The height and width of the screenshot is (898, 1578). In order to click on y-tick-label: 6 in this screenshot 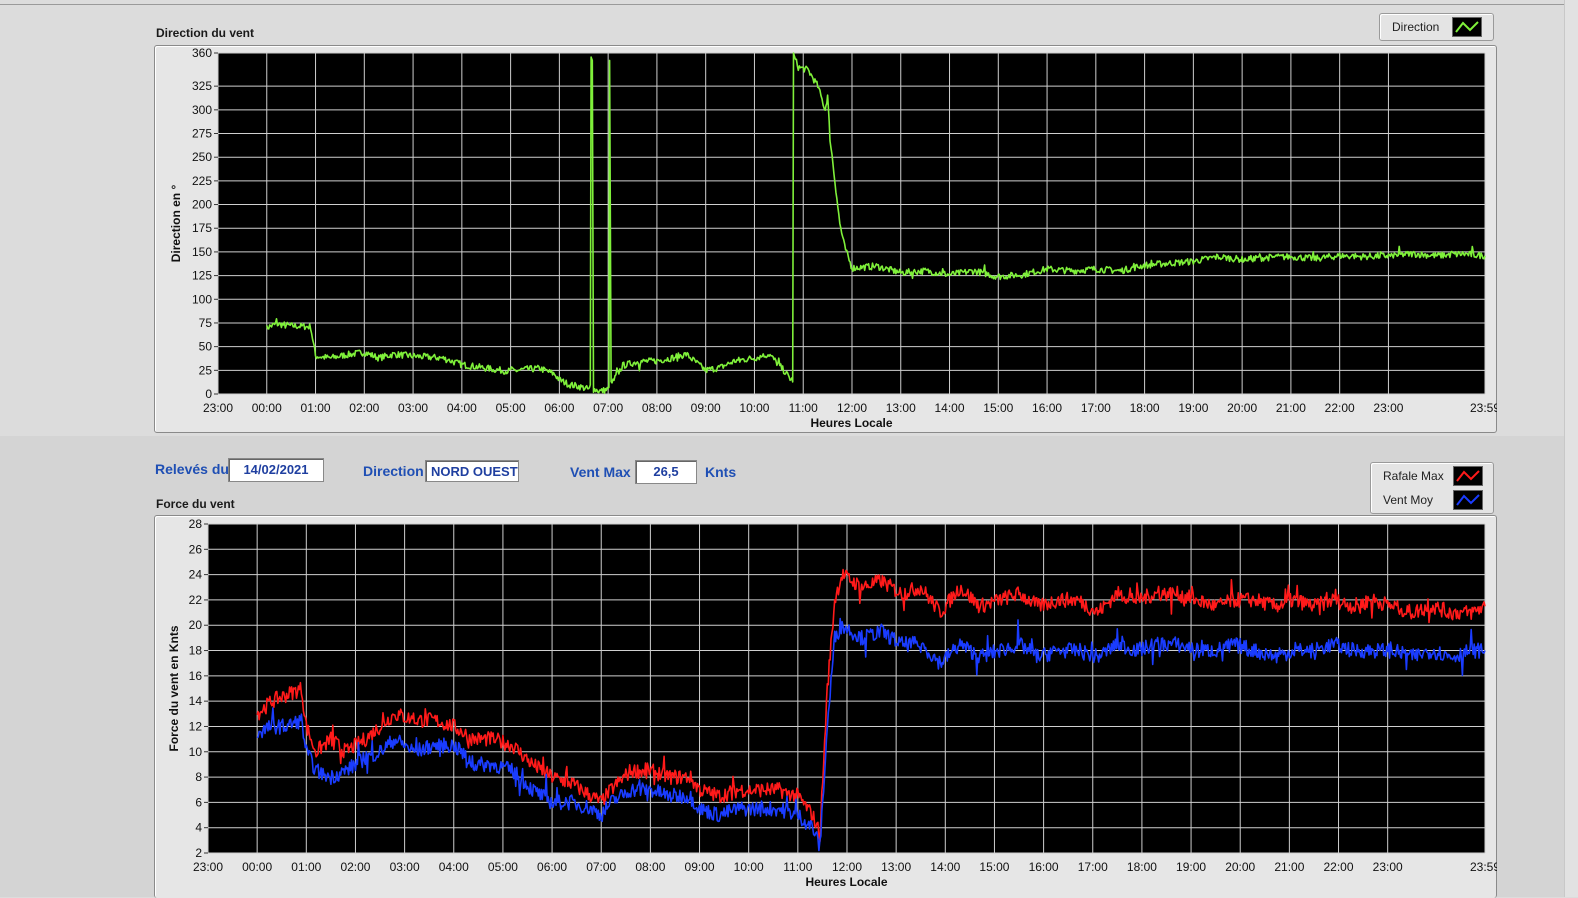, I will do `click(198, 802)`.